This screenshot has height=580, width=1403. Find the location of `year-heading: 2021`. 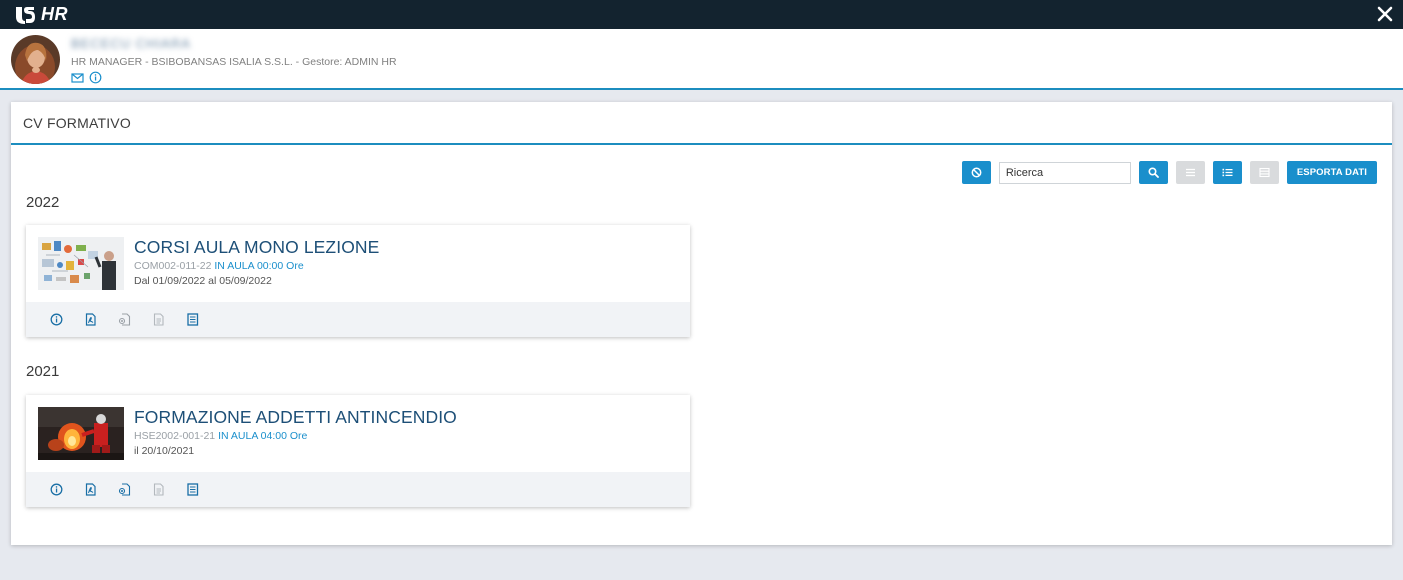

year-heading: 2021 is located at coordinates (43, 371).